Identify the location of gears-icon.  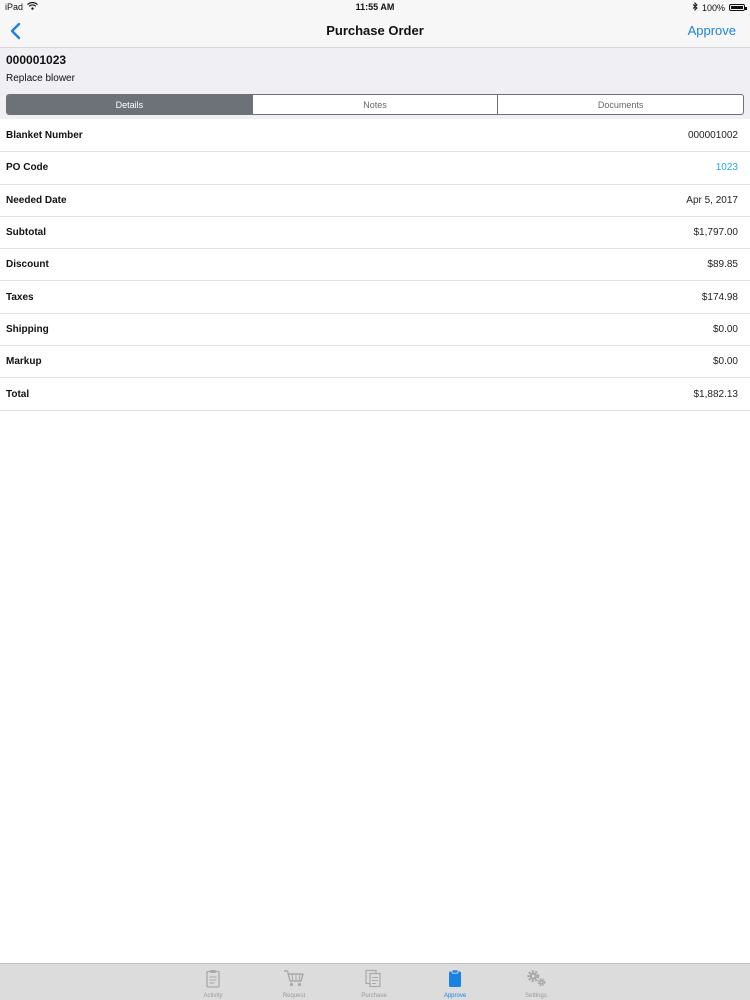
(536, 978).